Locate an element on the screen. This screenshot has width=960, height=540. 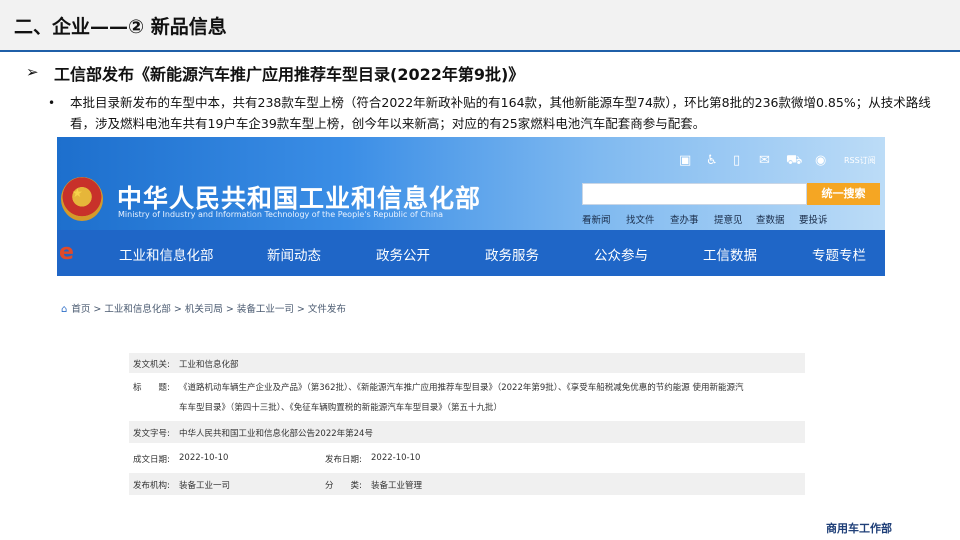
nav-logo-icon: e is located at coordinates (66, 252).